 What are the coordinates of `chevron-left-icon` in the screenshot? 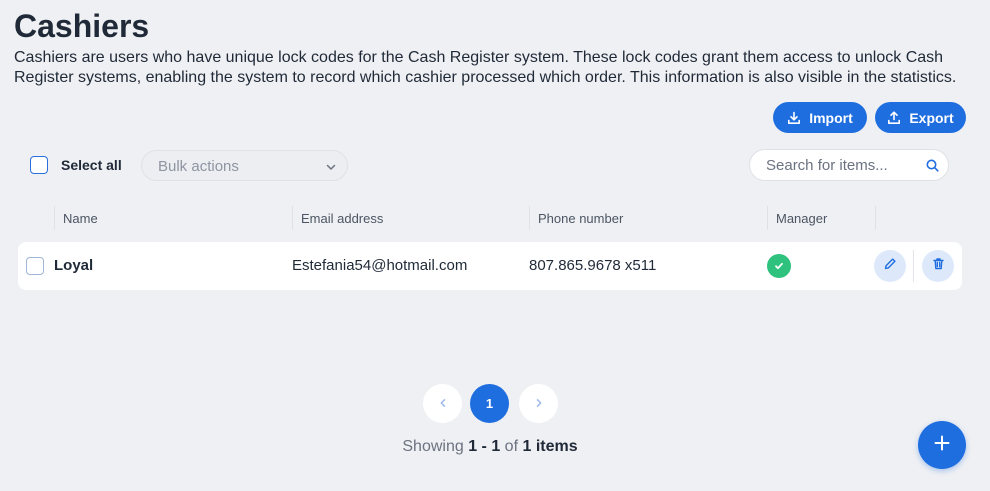 It's located at (443, 403).